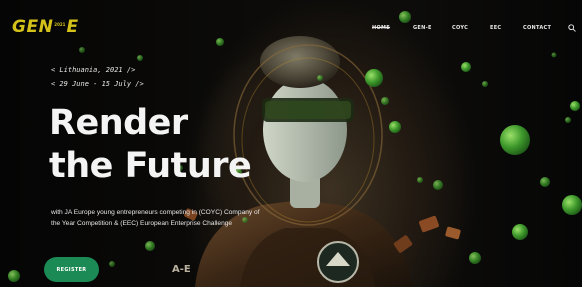 This screenshot has width=582, height=287. What do you see at coordinates (93, 70) in the screenshot?
I see `event-location: < Lithuania, 2021 />` at bounding box center [93, 70].